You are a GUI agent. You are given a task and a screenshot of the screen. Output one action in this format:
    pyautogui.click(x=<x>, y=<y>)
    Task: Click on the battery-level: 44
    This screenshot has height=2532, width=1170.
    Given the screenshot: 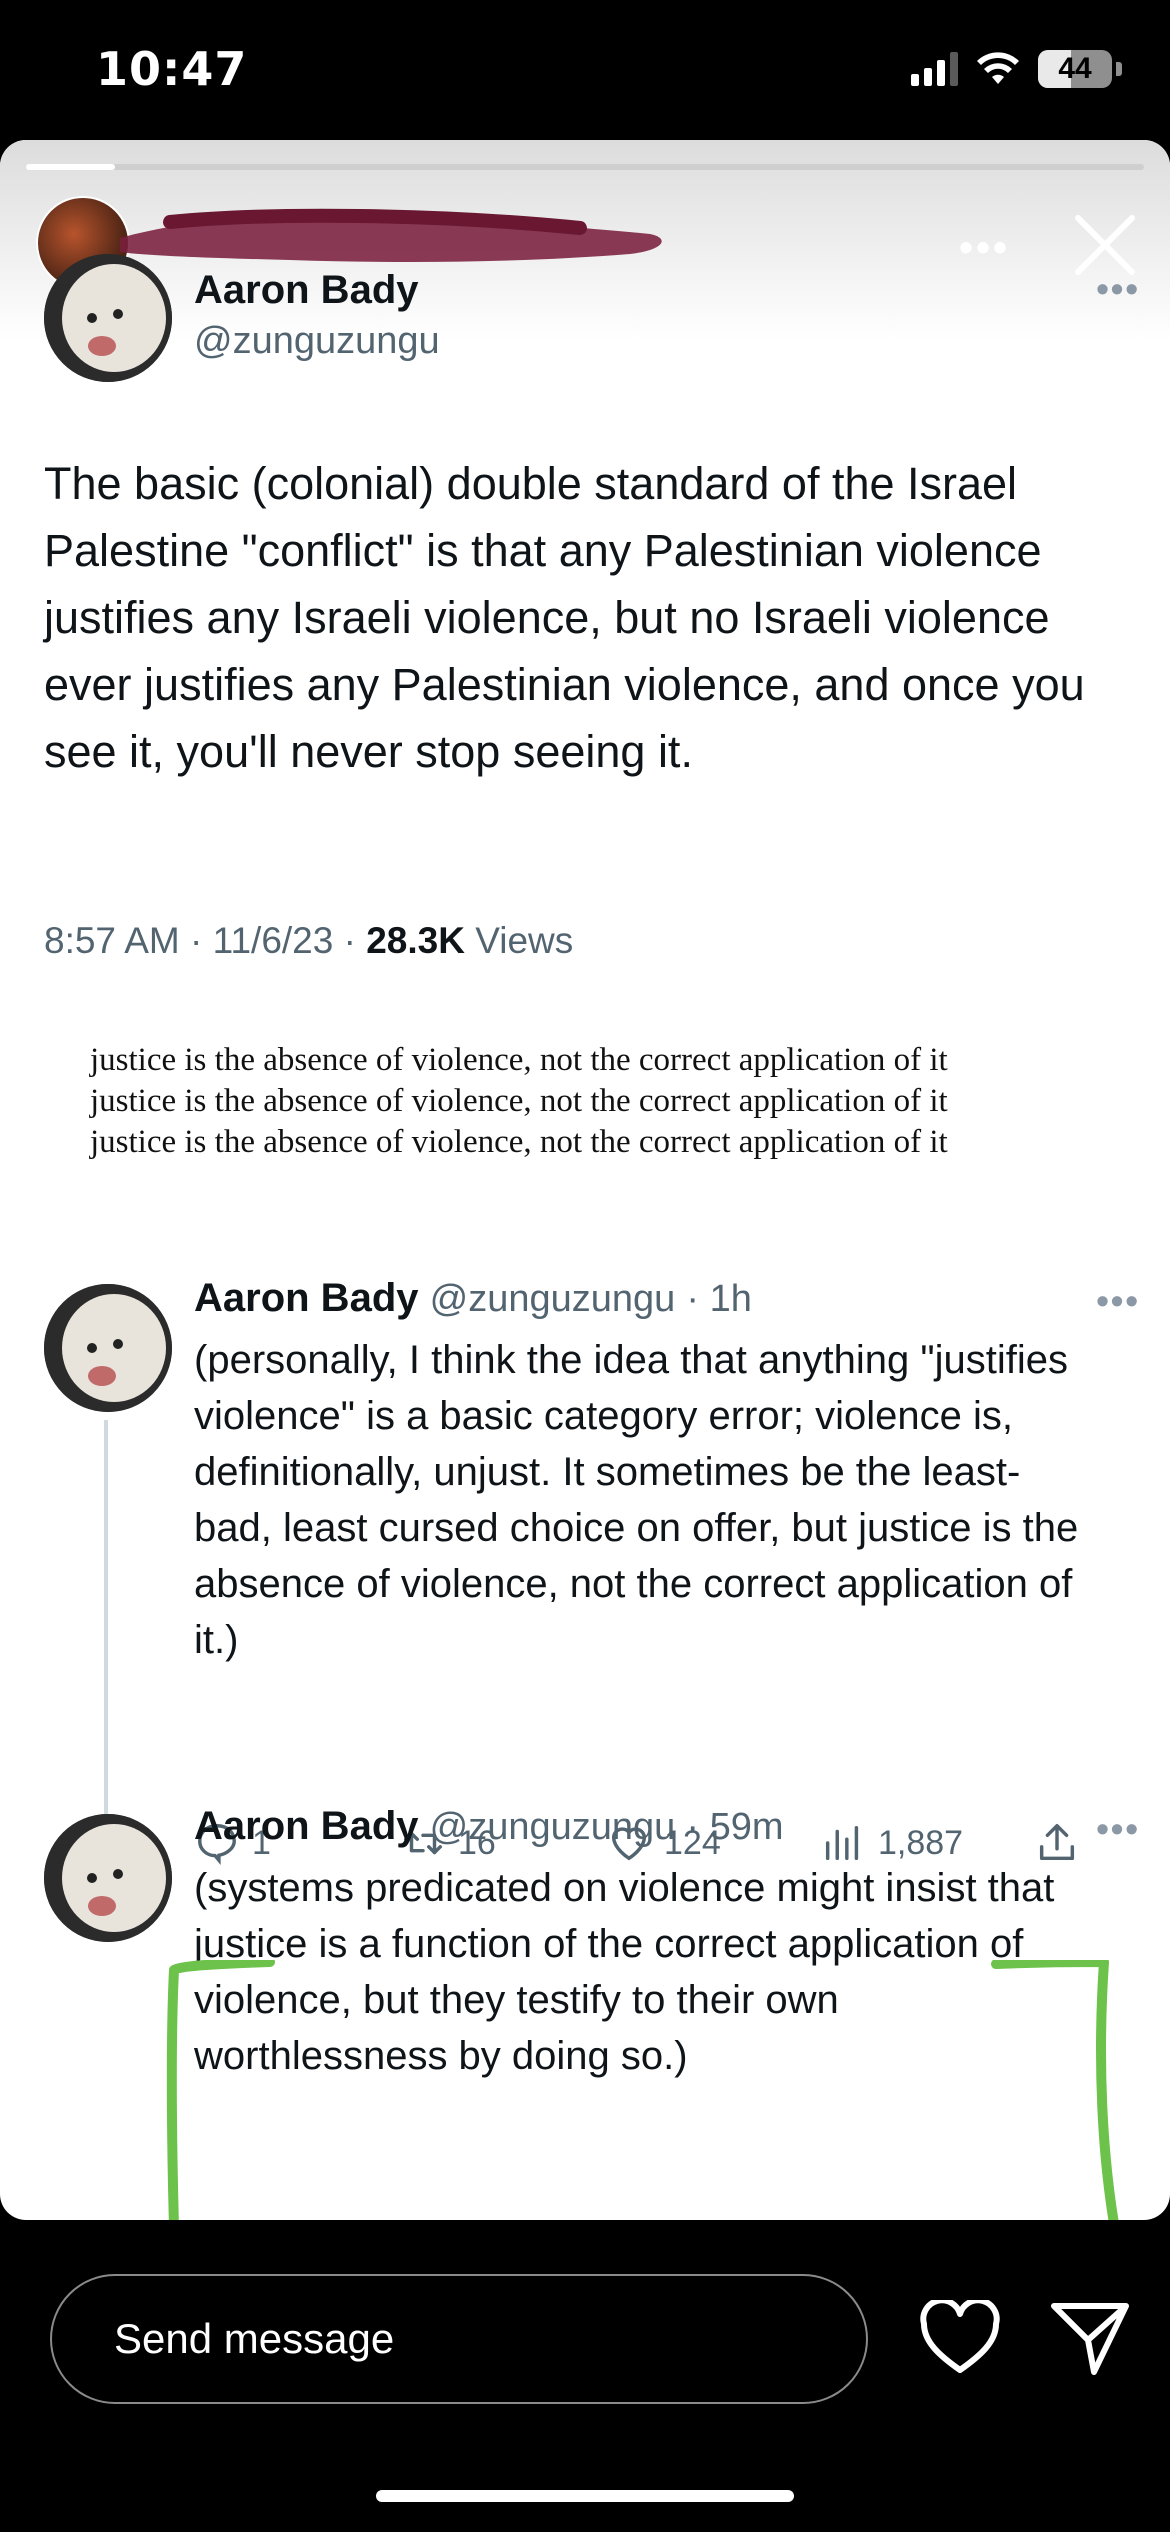 What is the action you would take?
    pyautogui.click(x=1075, y=68)
    